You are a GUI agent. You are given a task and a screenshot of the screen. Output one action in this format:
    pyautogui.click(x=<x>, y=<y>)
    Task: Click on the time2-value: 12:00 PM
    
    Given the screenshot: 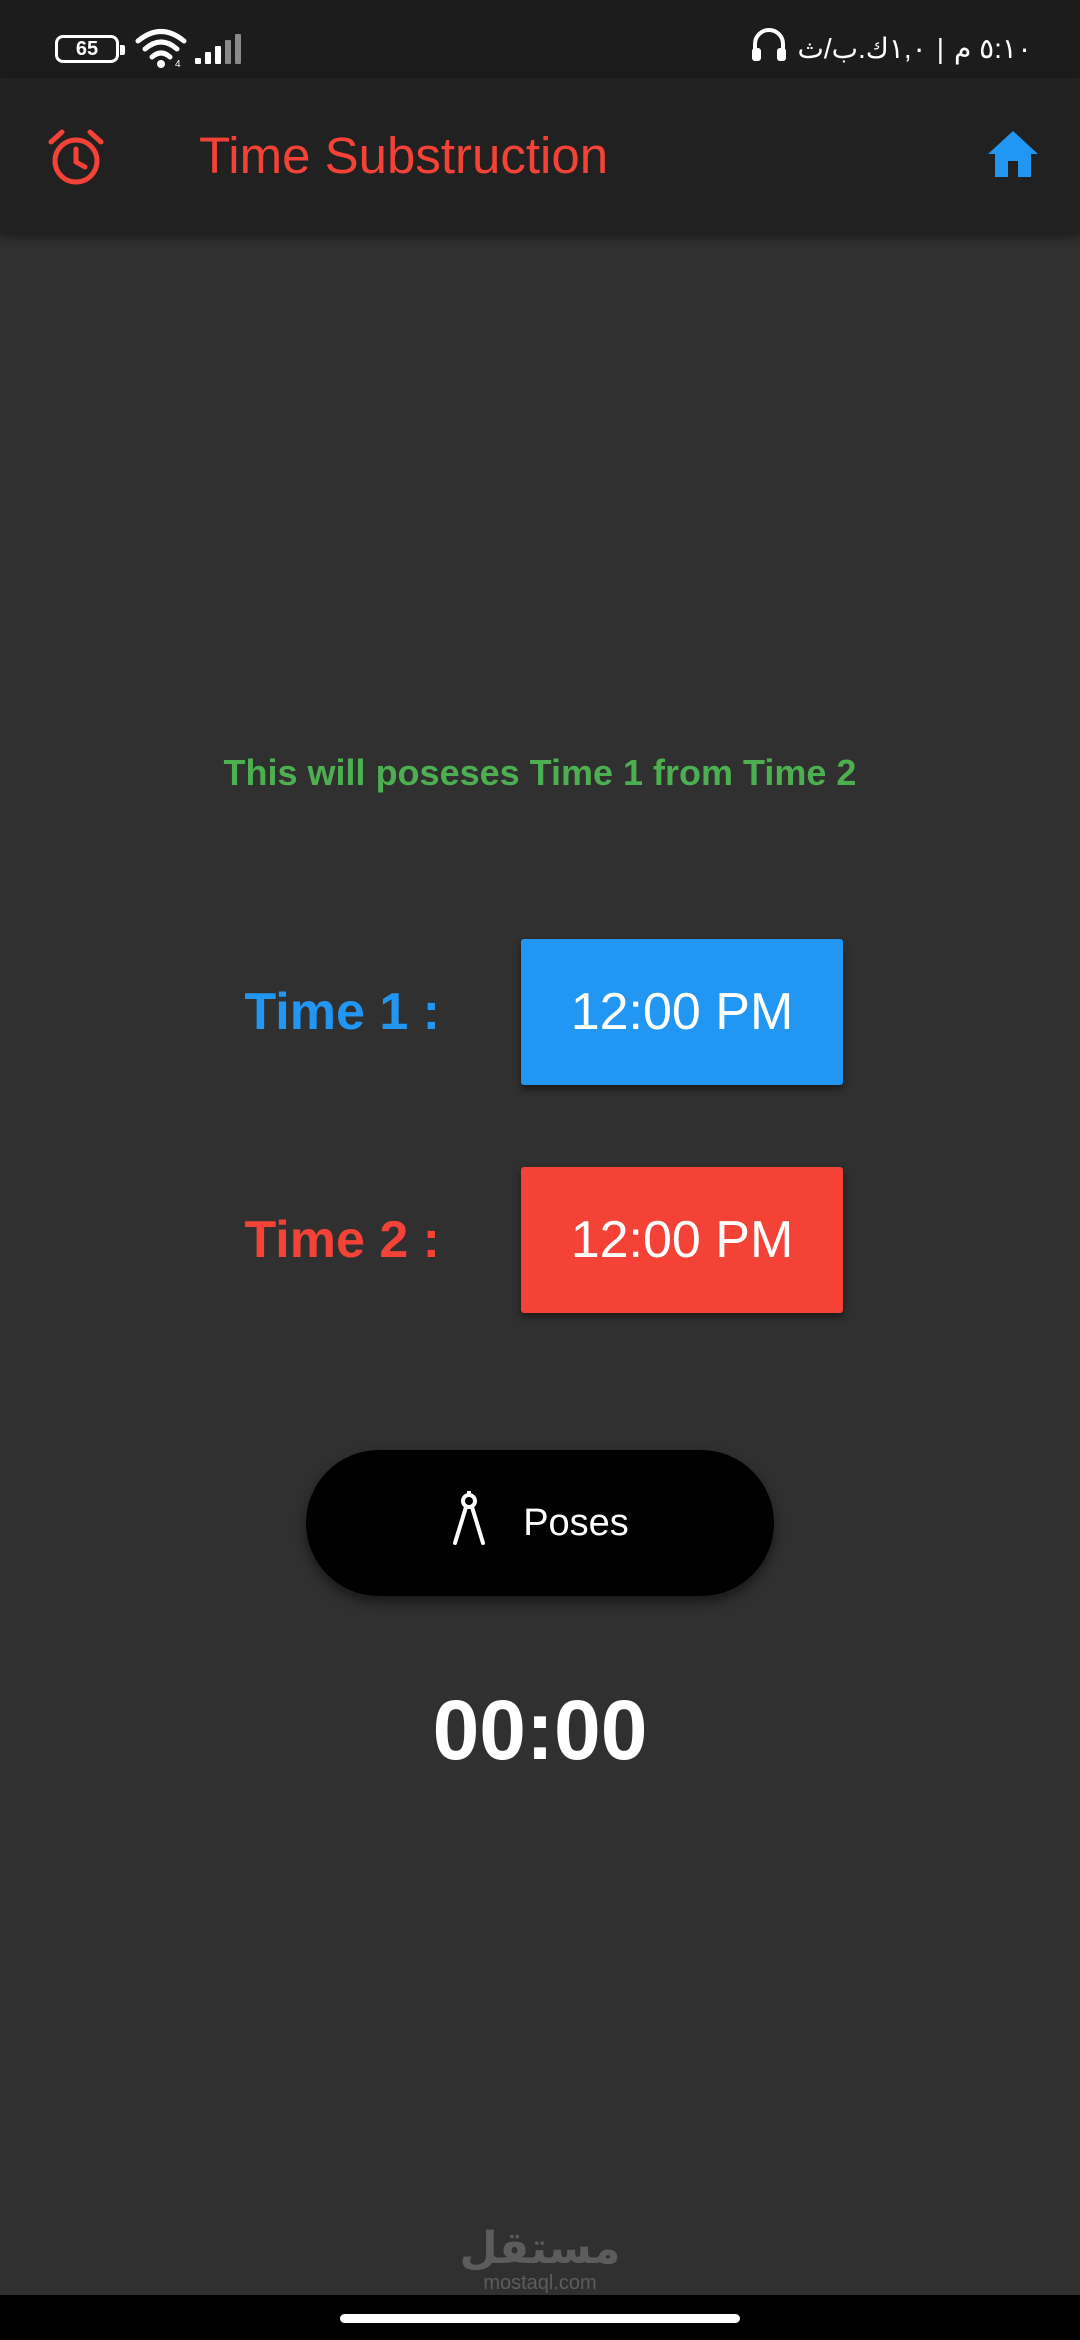 What is the action you would take?
    pyautogui.click(x=682, y=1240)
    